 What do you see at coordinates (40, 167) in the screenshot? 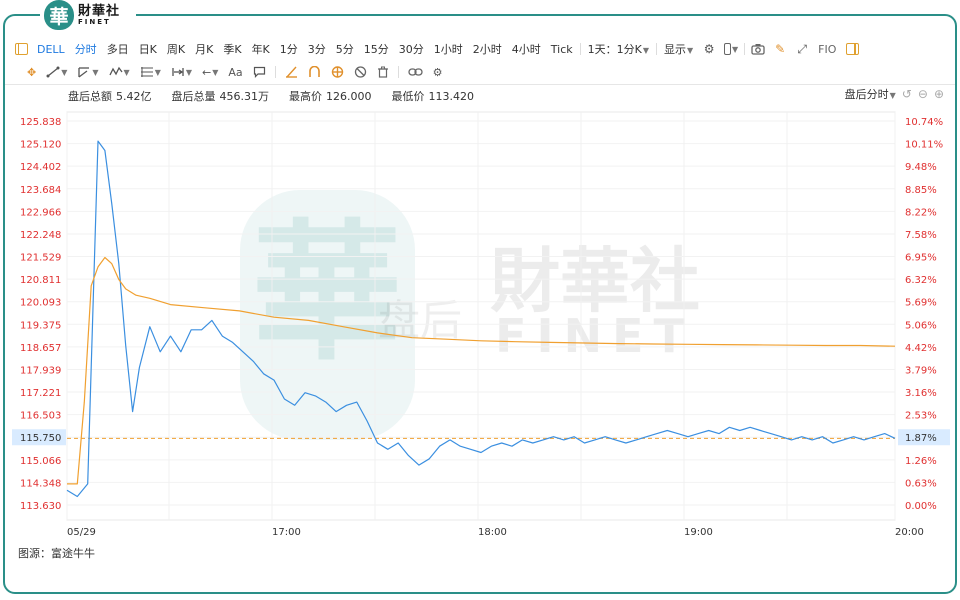
I see `y-left-tick-2: 124.402` at bounding box center [40, 167].